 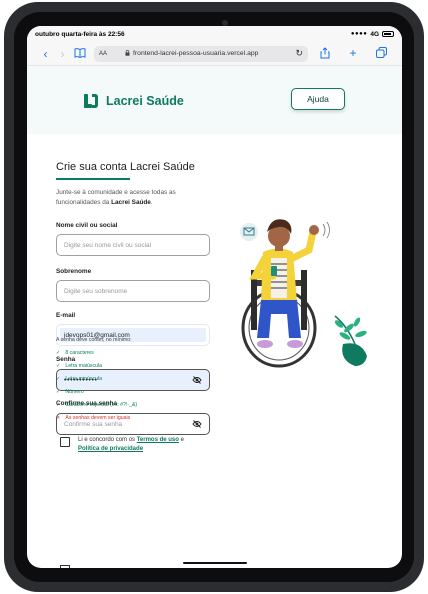 I want to click on subtitle-brand: Lacrei Saúde, so click(x=131, y=202).